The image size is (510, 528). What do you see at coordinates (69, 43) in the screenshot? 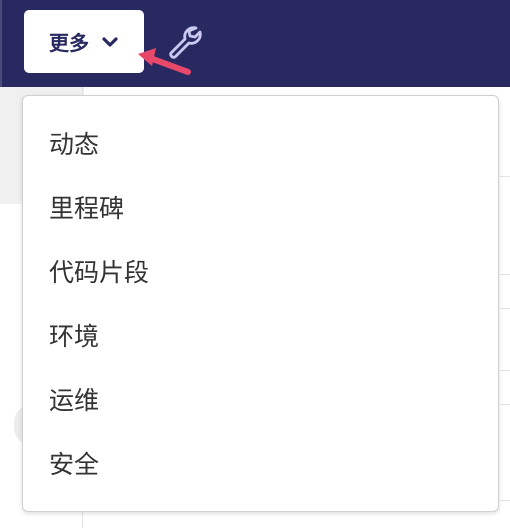
I see `more-button-label: 更多` at bounding box center [69, 43].